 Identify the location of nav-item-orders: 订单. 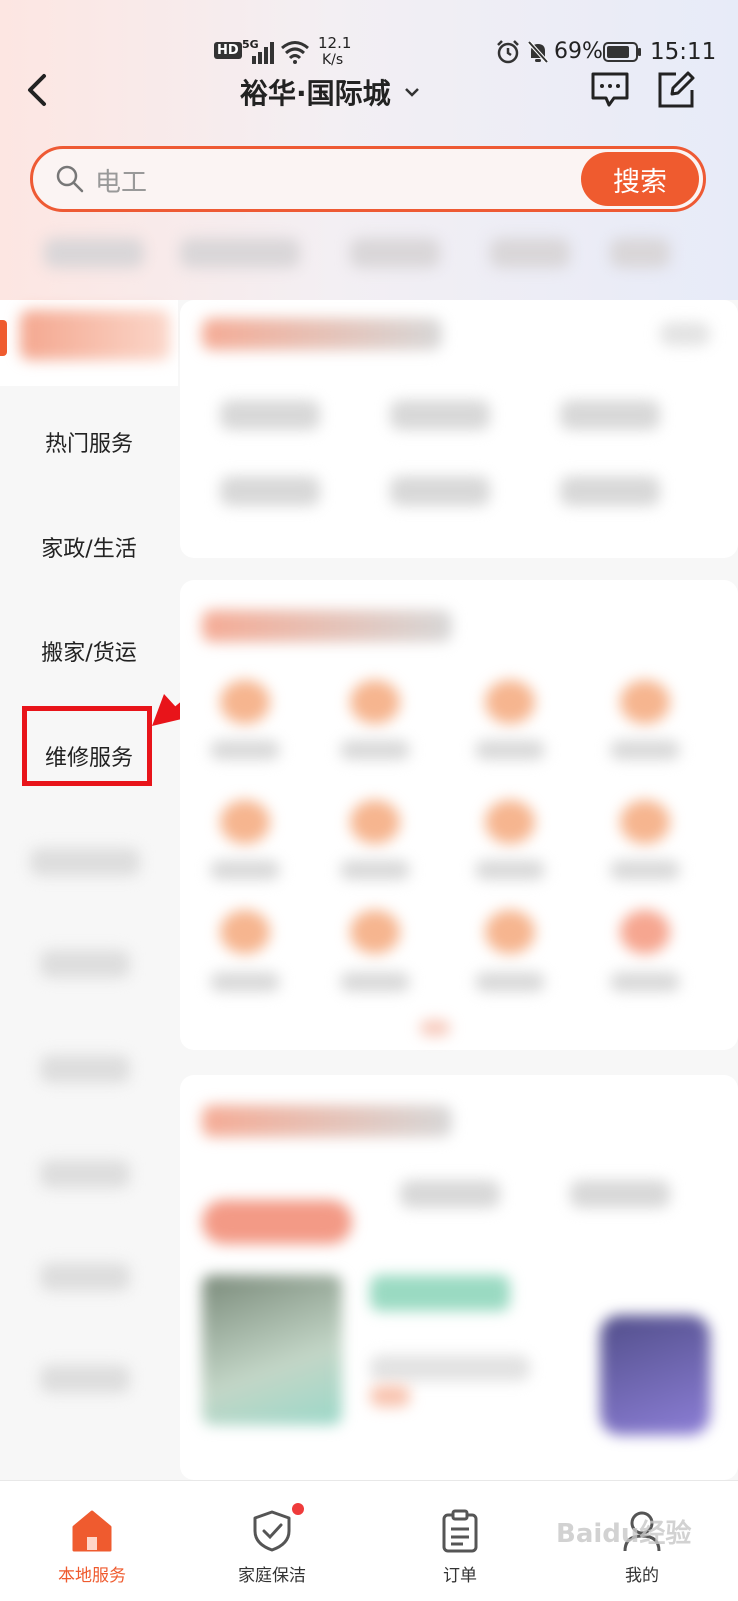
(460, 1541).